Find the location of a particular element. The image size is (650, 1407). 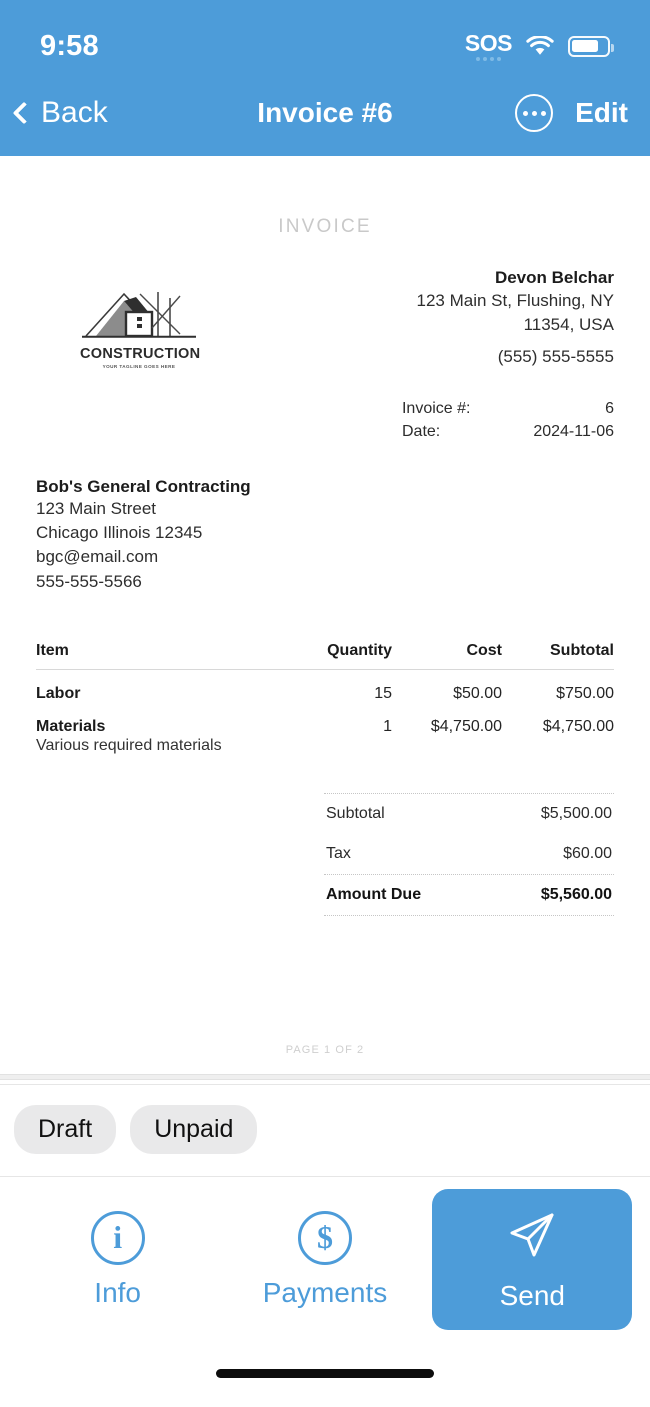

totals-divider-bottom is located at coordinates (469, 916).